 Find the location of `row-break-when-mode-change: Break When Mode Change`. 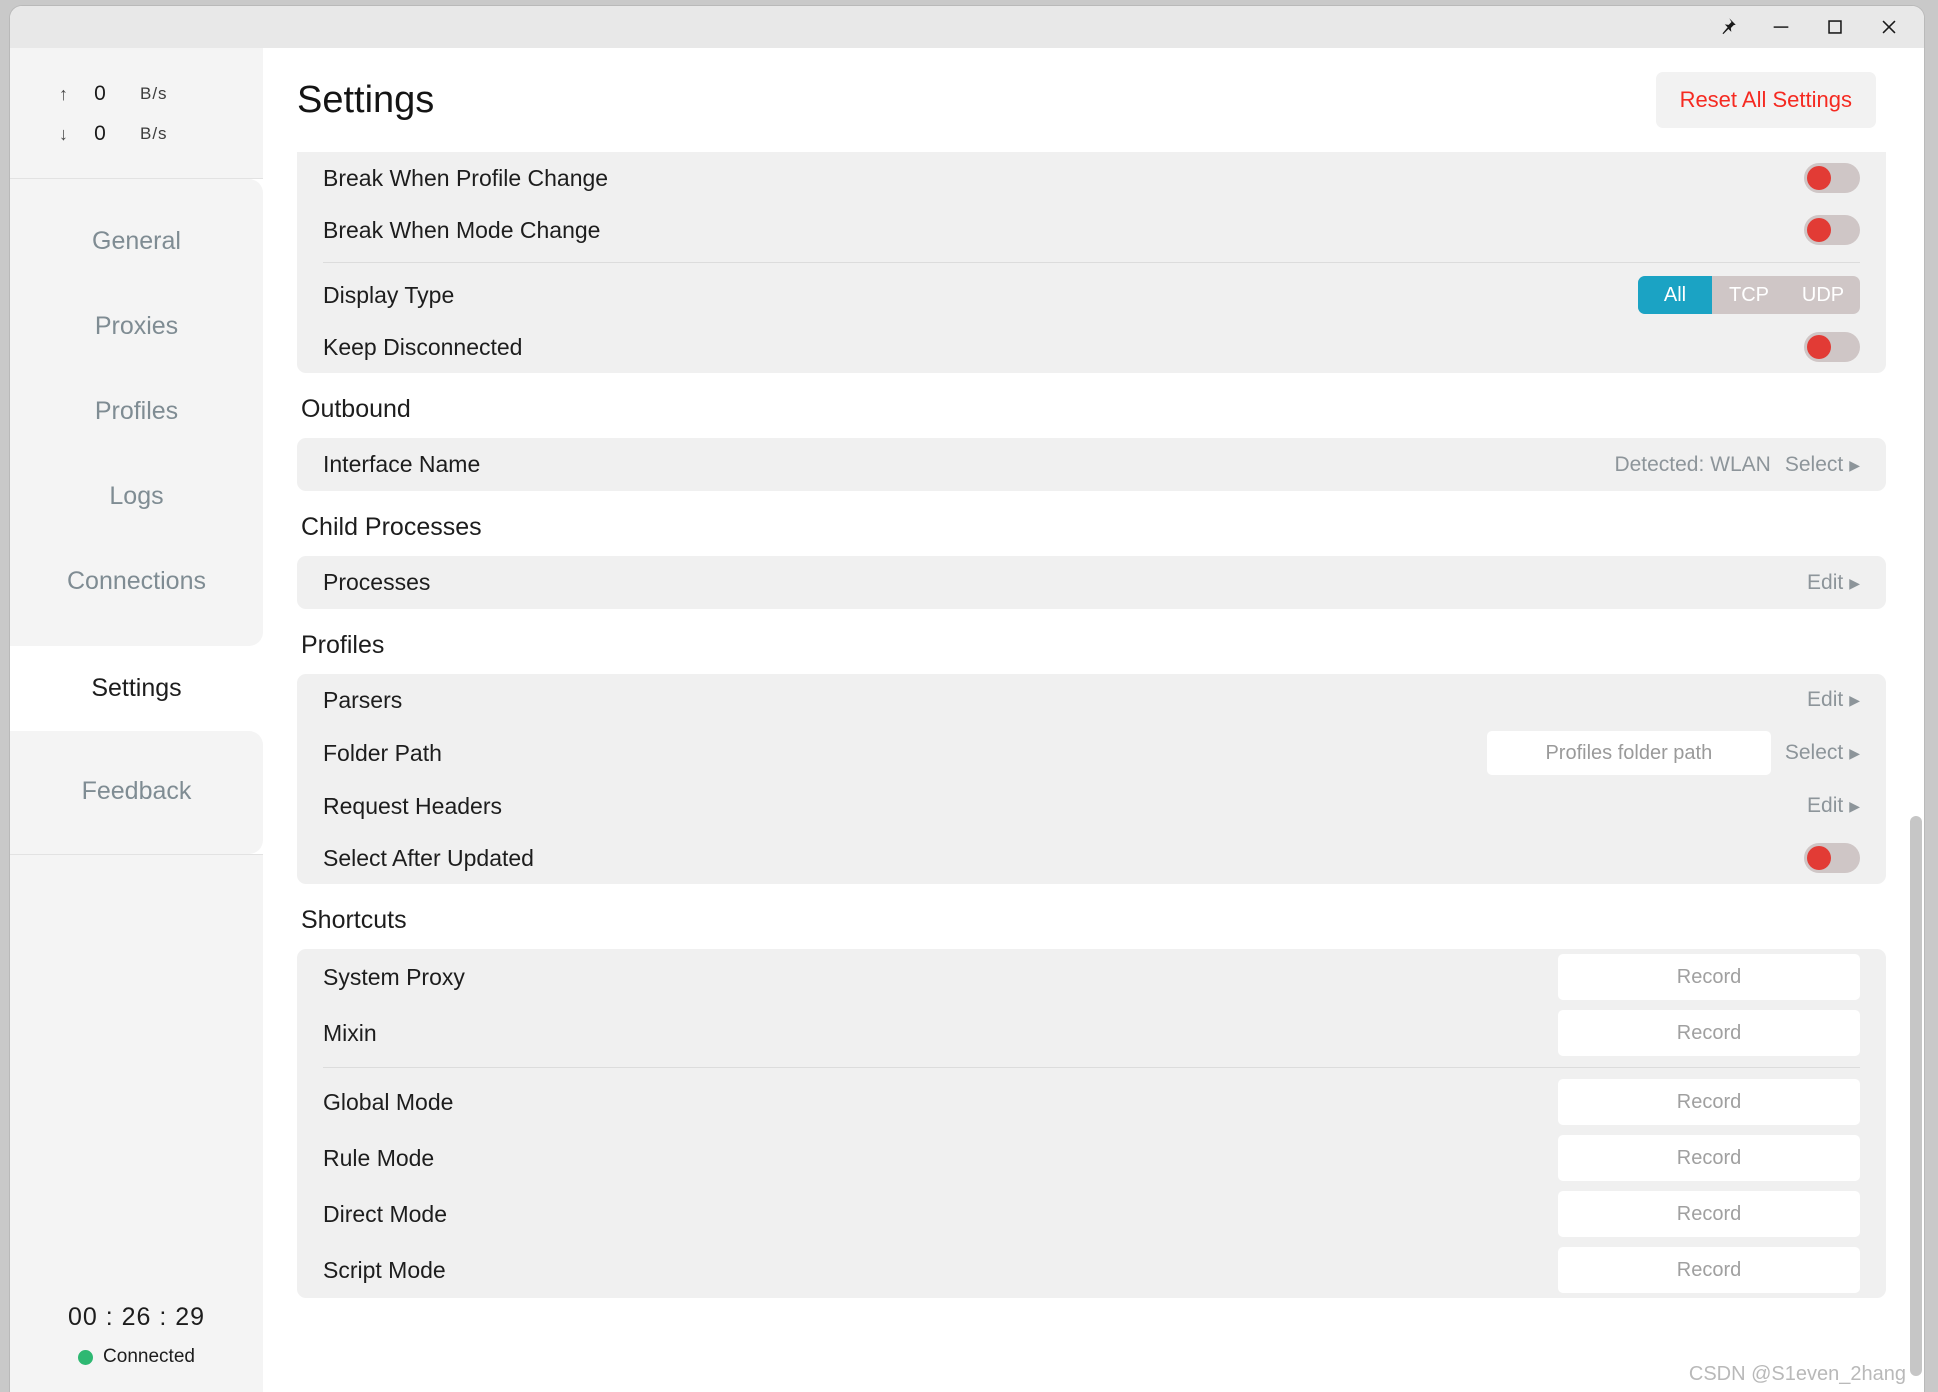

row-break-when-mode-change: Break When Mode Change is located at coordinates (1091, 230).